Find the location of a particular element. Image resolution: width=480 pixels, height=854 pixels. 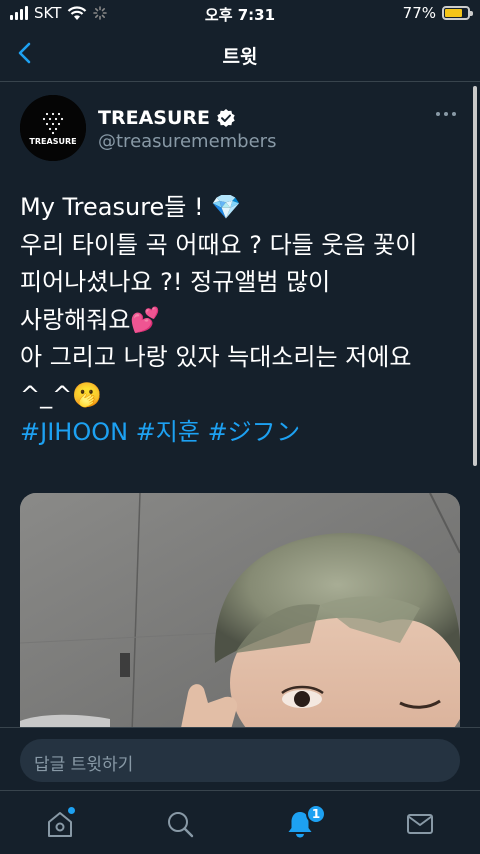

search-icon is located at coordinates (181, 825).